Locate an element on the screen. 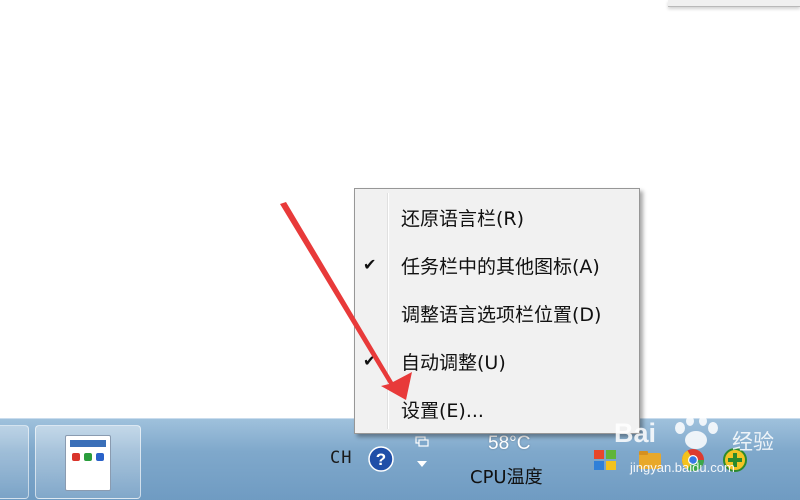 Image resolution: width=800 pixels, height=500 pixels. cpu-temperature-value: 58°C is located at coordinates (509, 443).